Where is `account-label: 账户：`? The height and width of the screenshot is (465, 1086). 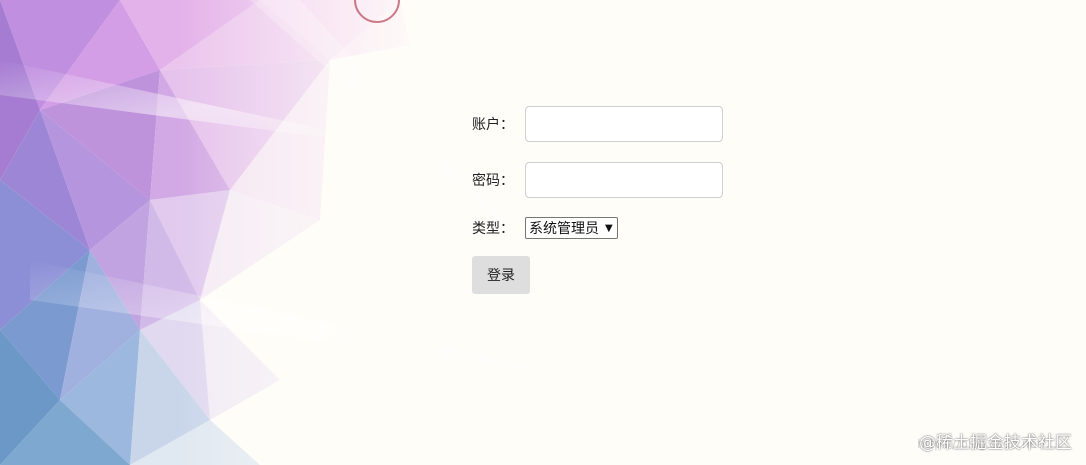
account-label: 账户： is located at coordinates (493, 125).